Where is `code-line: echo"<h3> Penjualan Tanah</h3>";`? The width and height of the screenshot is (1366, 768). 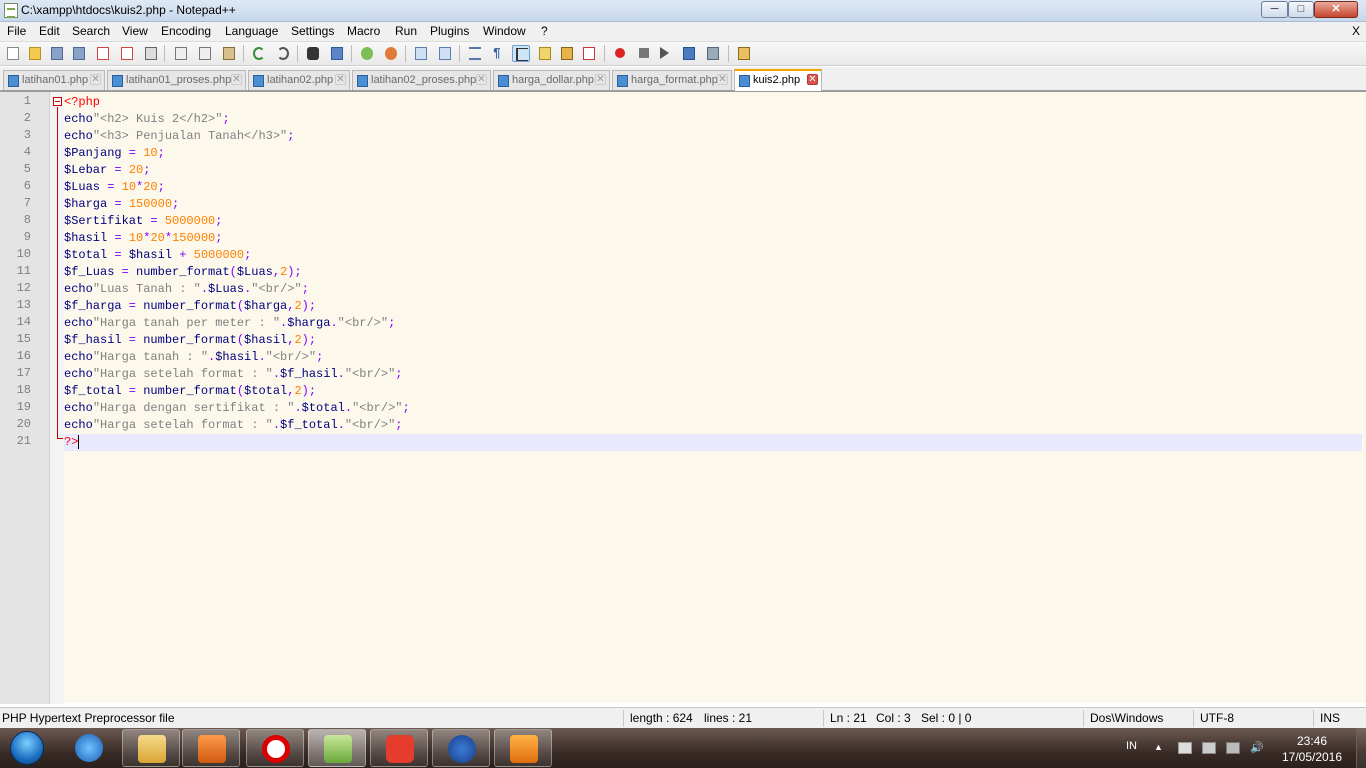
code-line: echo"<h3> Penjualan Tanah</h3>"; is located at coordinates (179, 136).